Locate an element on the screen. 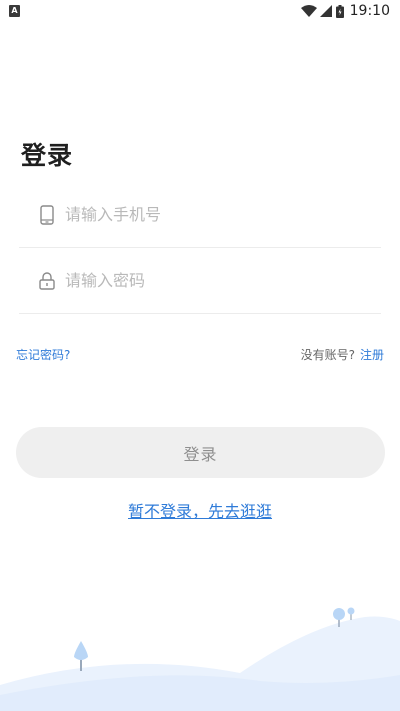  status-time: 19:10 is located at coordinates (369, 11).